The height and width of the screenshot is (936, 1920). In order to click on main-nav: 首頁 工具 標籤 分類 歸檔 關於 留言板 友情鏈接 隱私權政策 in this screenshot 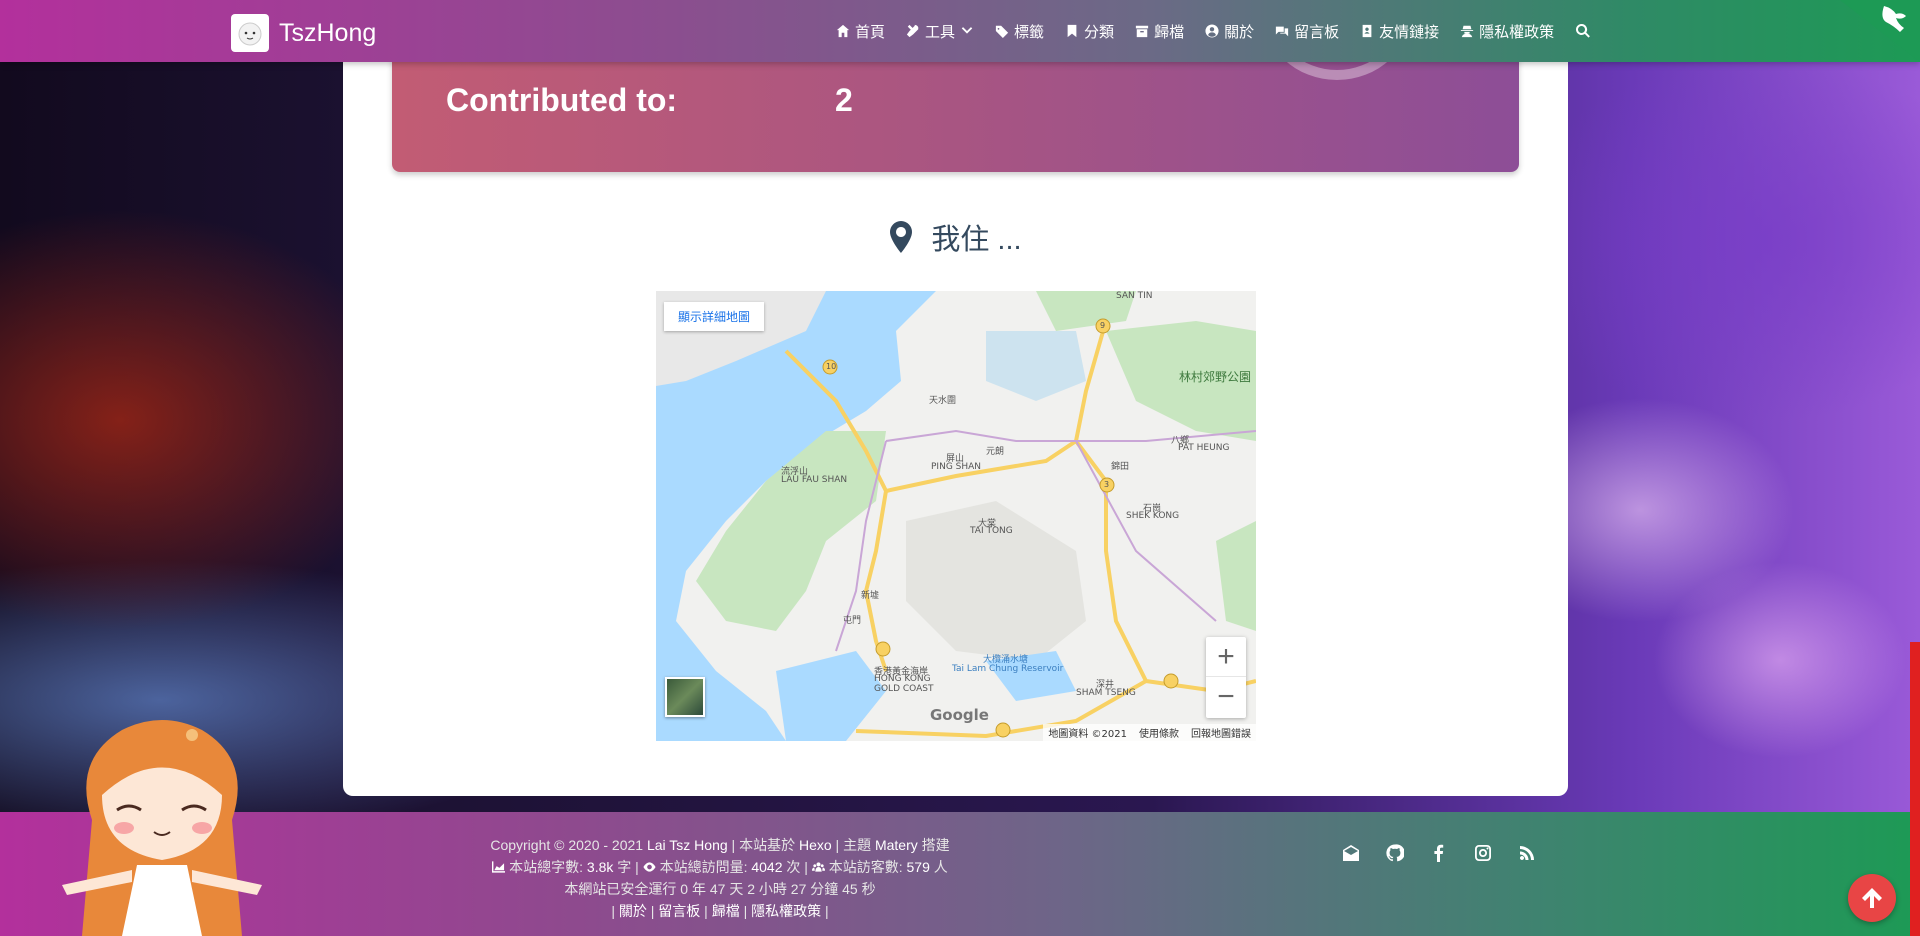, I will do `click(1213, 31)`.